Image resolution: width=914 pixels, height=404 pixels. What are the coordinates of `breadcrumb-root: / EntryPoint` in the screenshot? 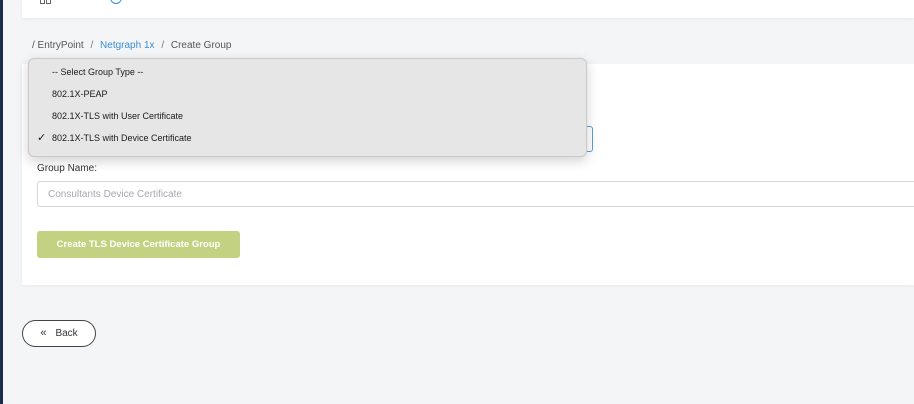 It's located at (58, 45).